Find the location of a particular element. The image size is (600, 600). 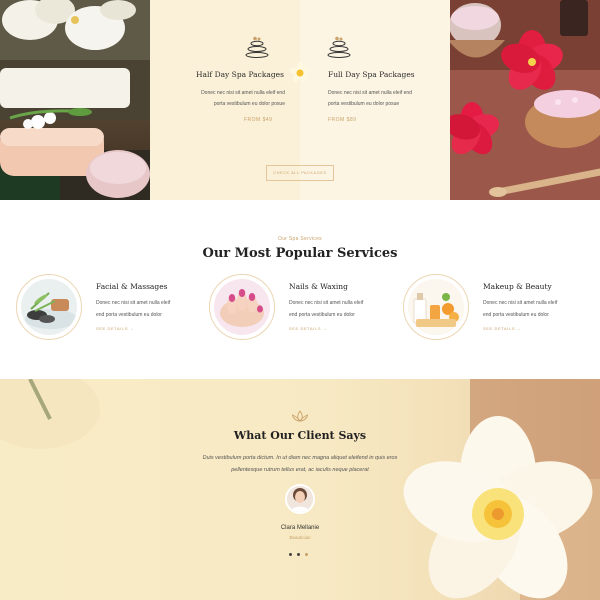

services-kicker: Our Spa Services is located at coordinates (300, 239).